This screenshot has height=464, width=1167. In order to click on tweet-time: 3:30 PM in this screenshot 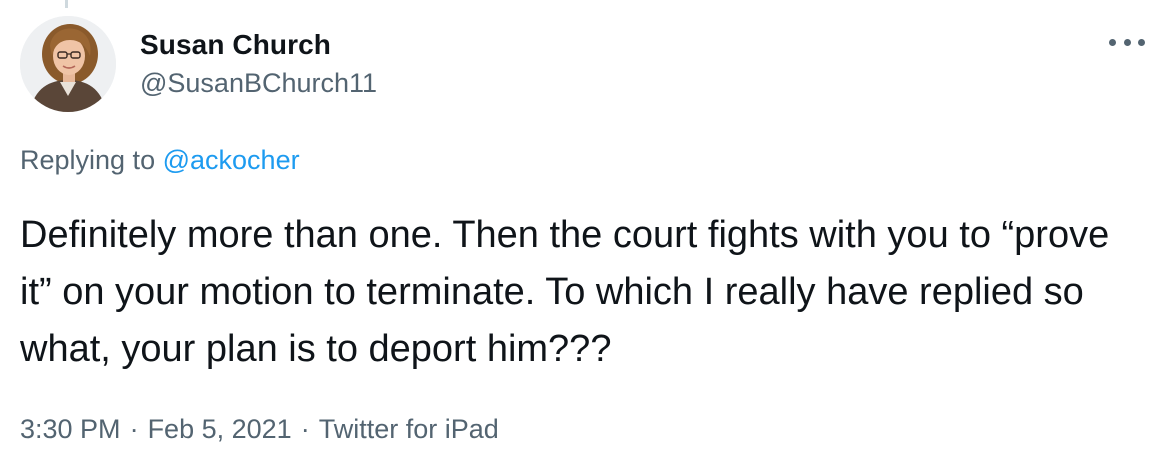, I will do `click(70, 429)`.